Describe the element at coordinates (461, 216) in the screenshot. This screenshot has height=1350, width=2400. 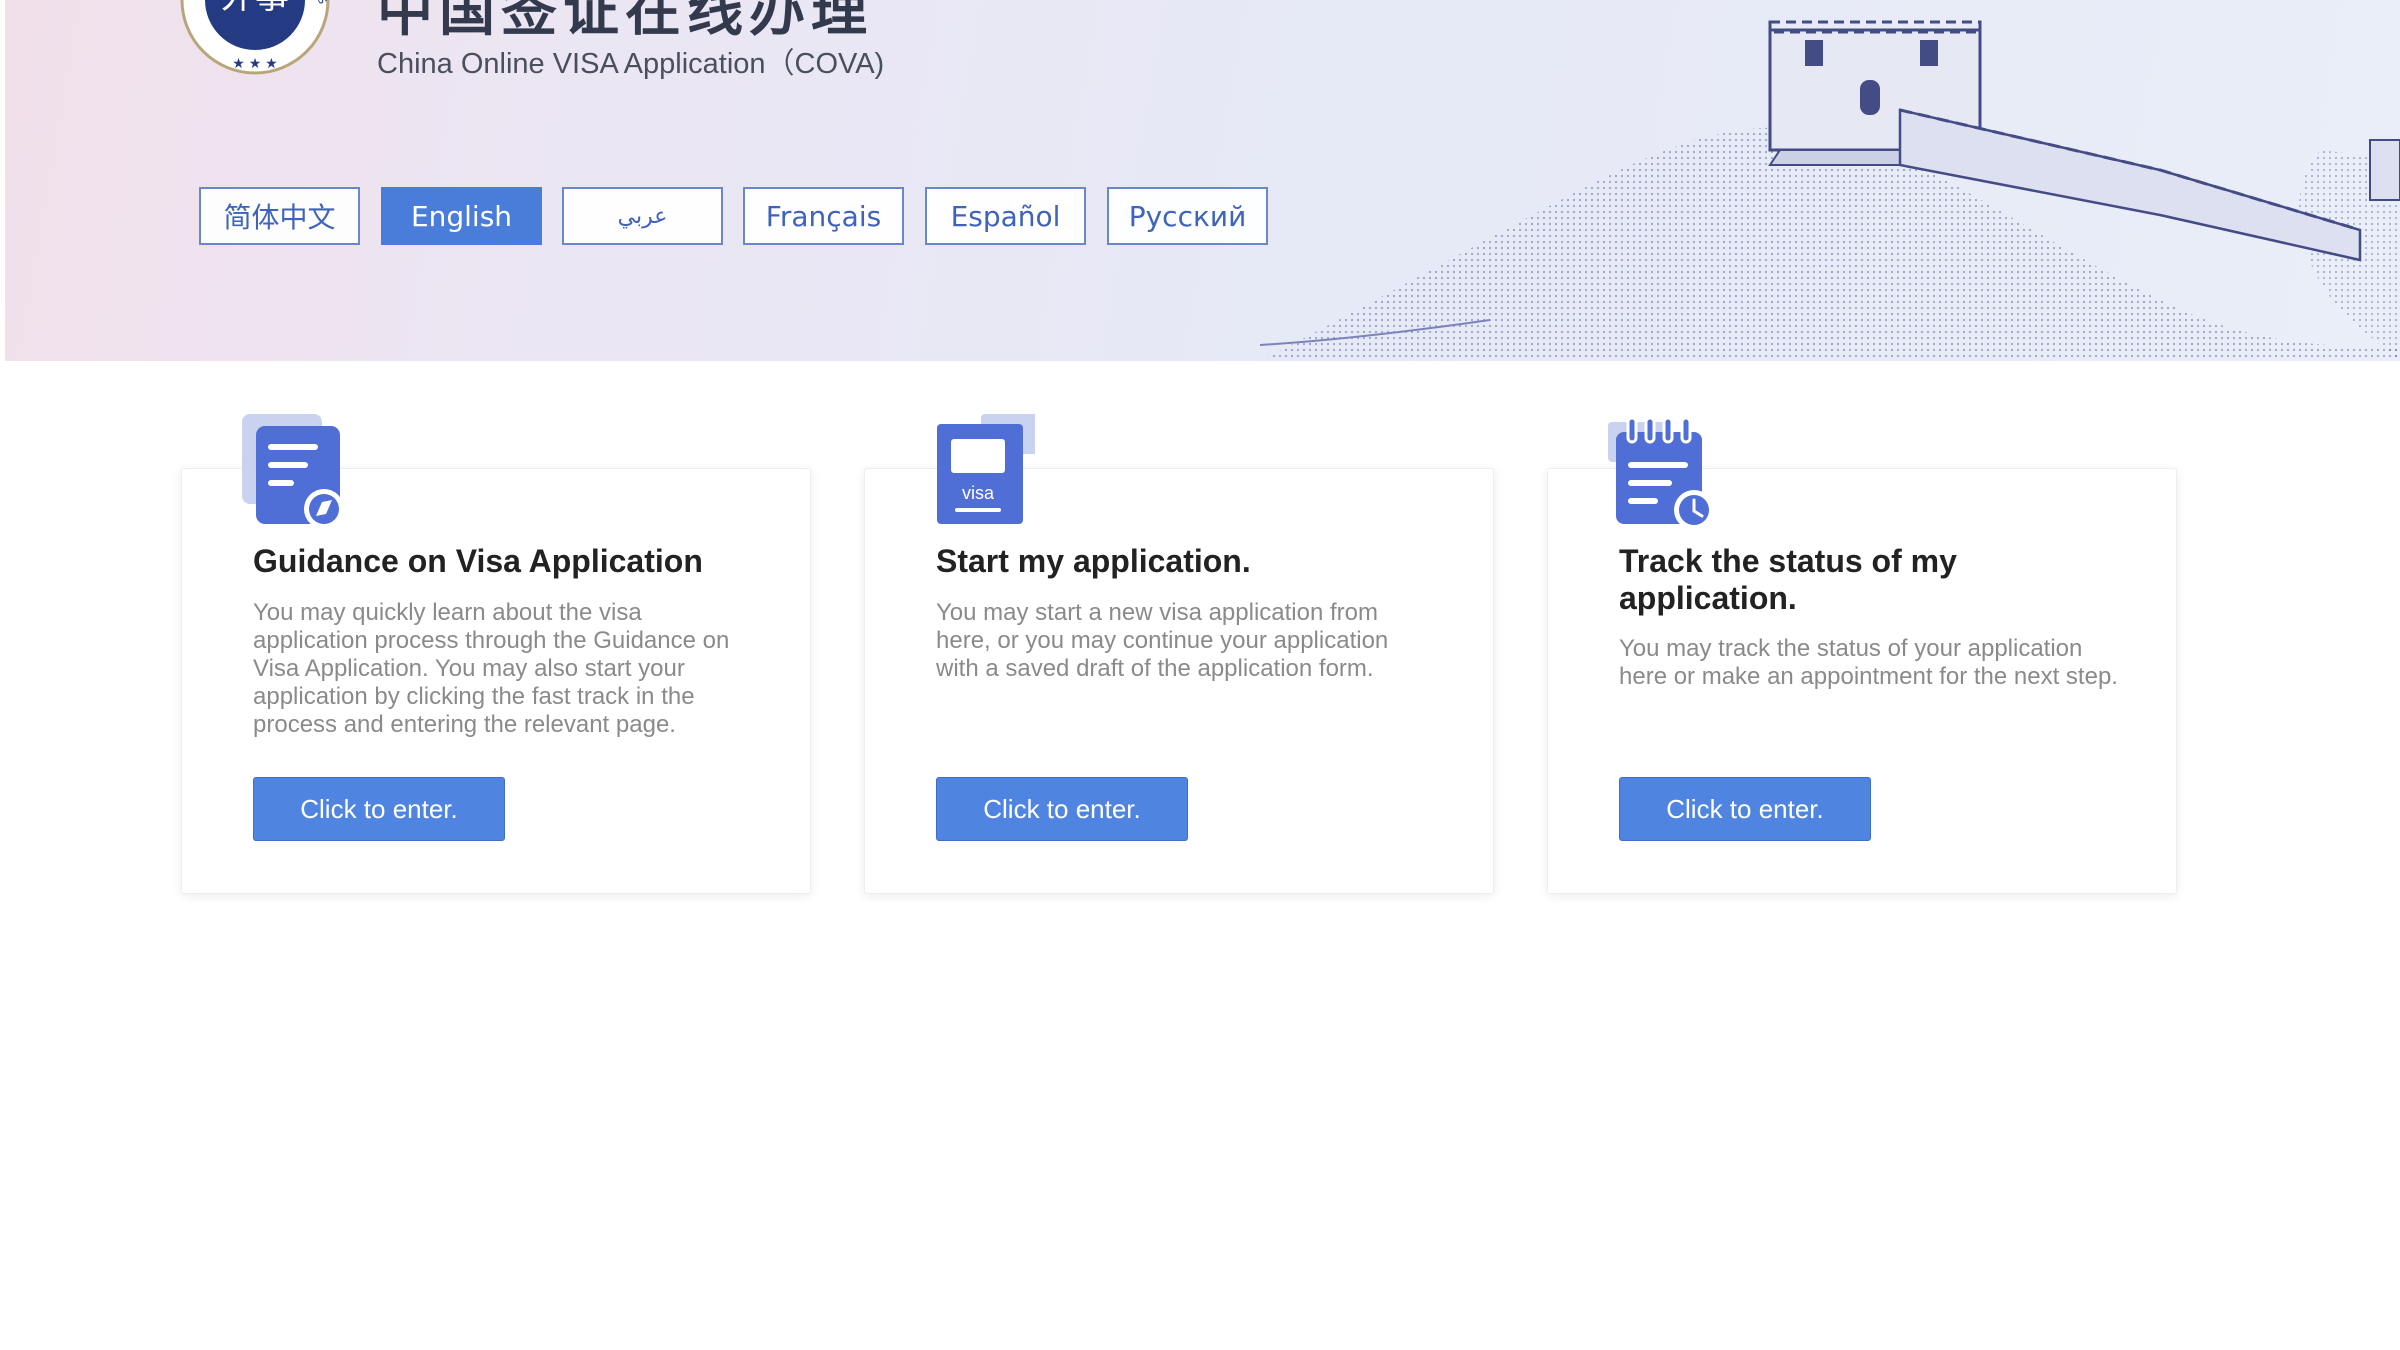
I see `language-button-english: English` at that location.